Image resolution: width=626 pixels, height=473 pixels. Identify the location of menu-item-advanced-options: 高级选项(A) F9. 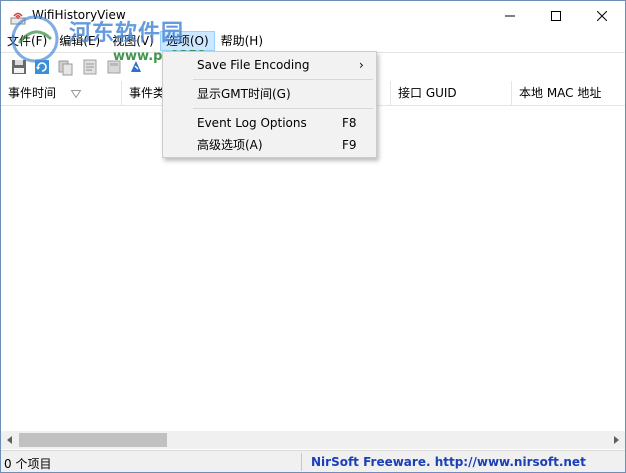
(269, 145).